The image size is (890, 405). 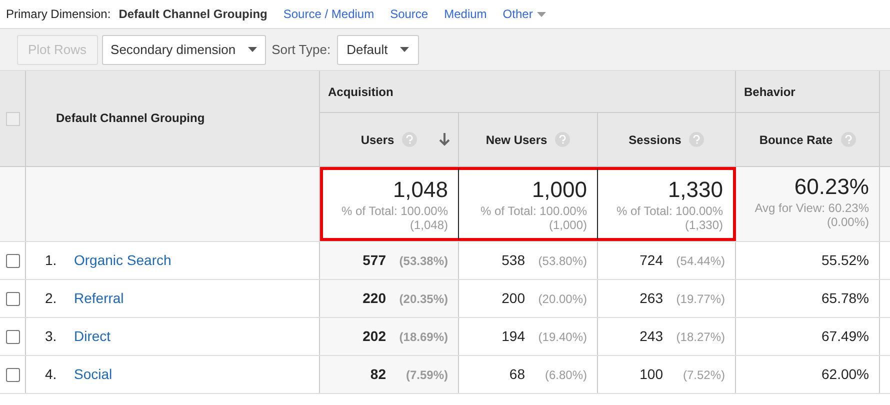 I want to click on channel-link: Direct, so click(x=92, y=336).